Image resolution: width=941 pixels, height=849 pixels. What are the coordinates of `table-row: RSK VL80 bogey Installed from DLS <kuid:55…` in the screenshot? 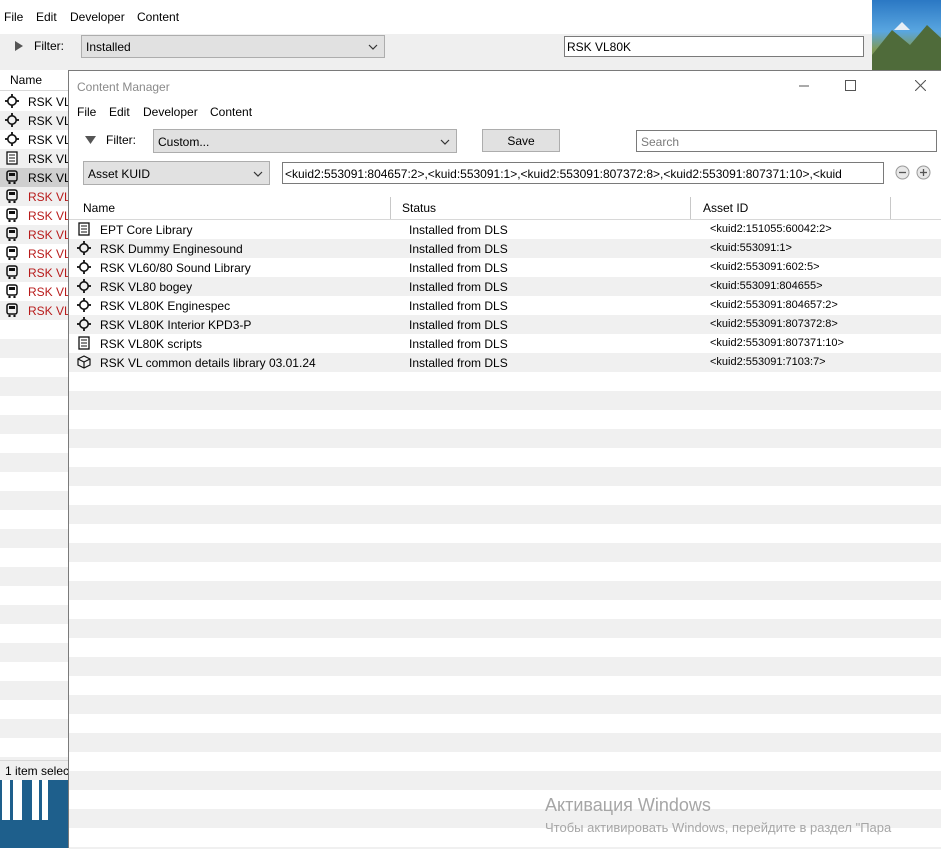 It's located at (505, 286).